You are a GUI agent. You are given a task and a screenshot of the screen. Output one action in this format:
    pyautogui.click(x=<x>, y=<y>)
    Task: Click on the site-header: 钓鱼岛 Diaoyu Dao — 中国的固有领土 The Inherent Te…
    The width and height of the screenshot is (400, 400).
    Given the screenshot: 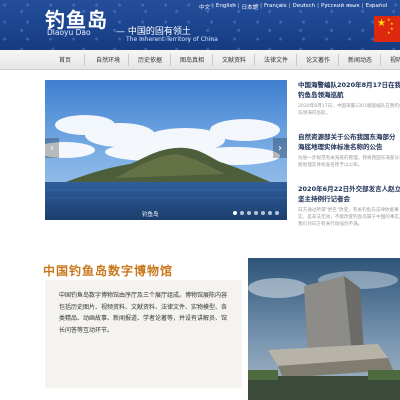 What is the action you would take?
    pyautogui.click(x=200, y=25)
    